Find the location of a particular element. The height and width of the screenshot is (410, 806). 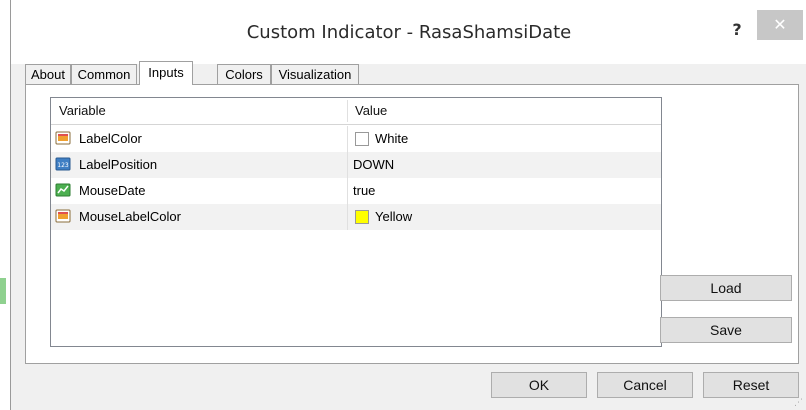

column-divider is located at coordinates (347, 111).